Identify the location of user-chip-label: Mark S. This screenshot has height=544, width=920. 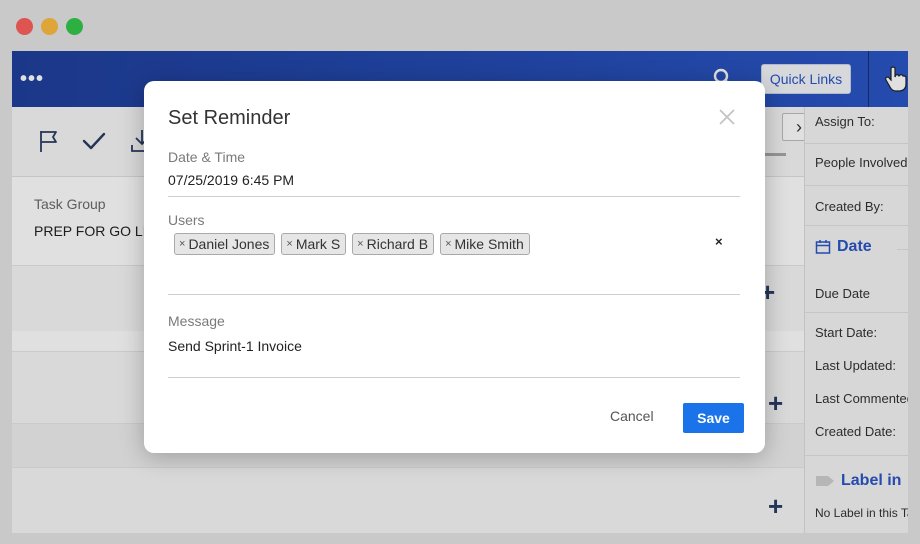
(318, 244).